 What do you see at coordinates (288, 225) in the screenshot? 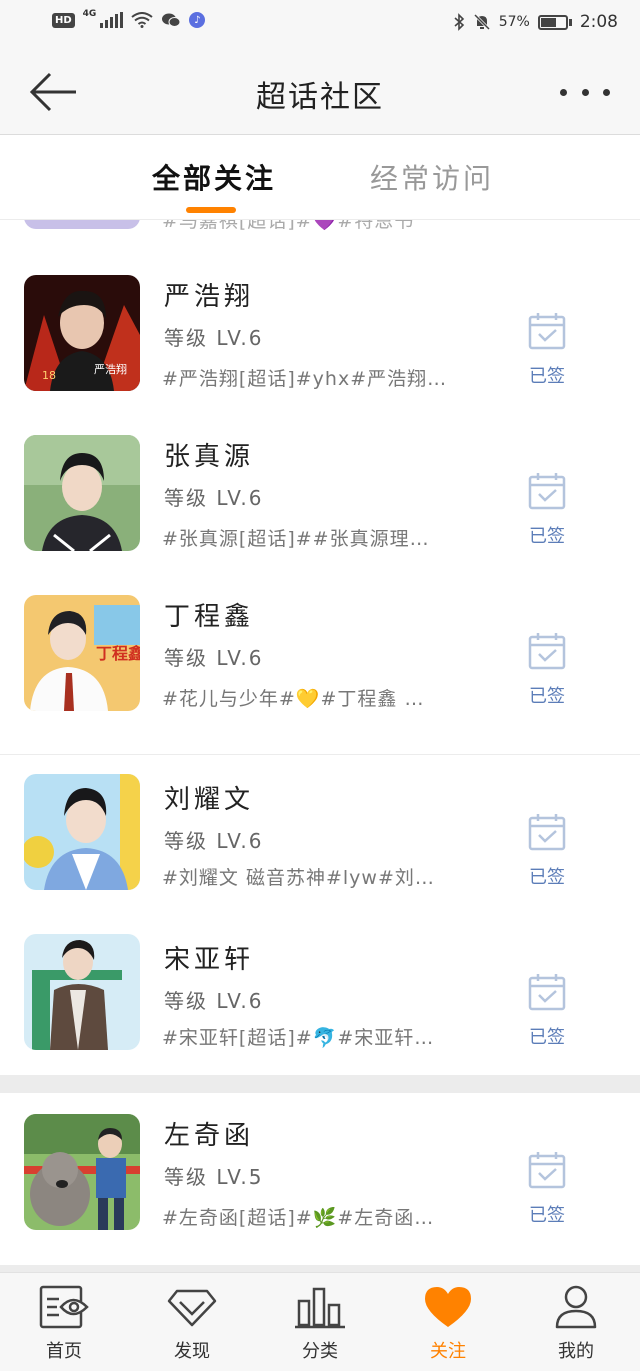
I see `community-tags: #马嘉祺[超话]#💜#特恩书` at bounding box center [288, 225].